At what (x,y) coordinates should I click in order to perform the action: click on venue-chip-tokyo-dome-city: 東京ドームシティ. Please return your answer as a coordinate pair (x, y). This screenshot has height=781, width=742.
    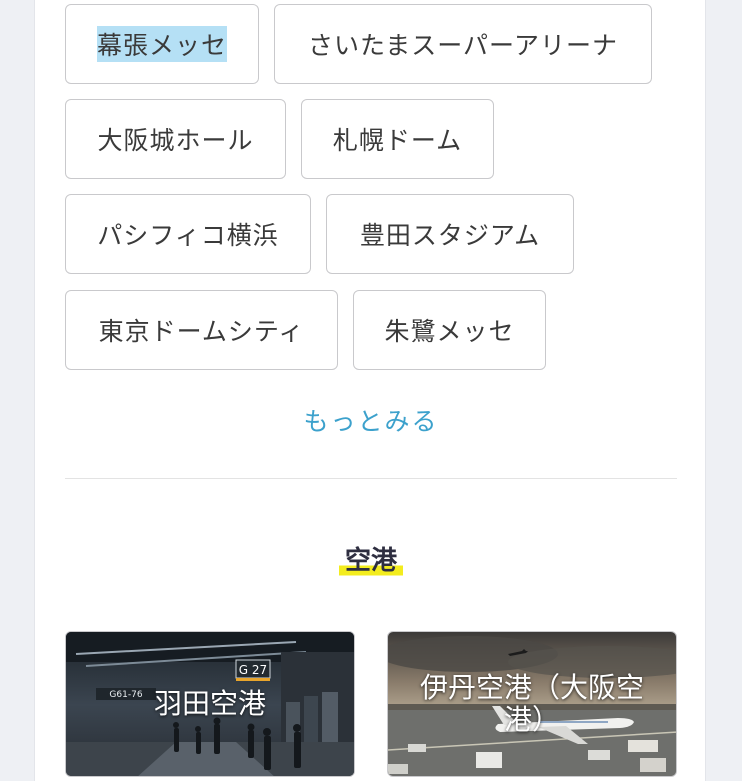
    Looking at the image, I should click on (201, 330).